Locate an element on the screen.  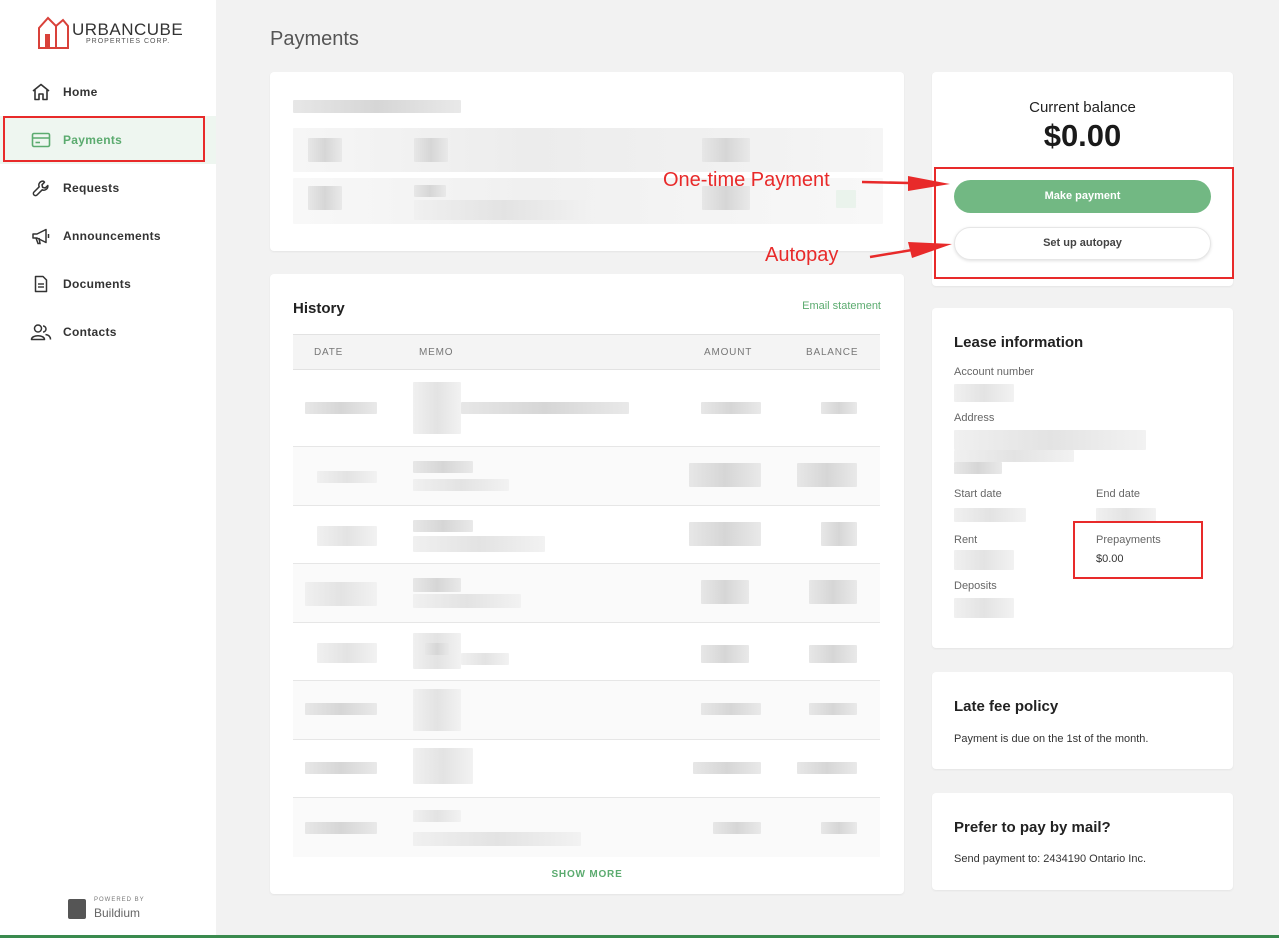
redacted-deposits is located at coordinates (984, 608).